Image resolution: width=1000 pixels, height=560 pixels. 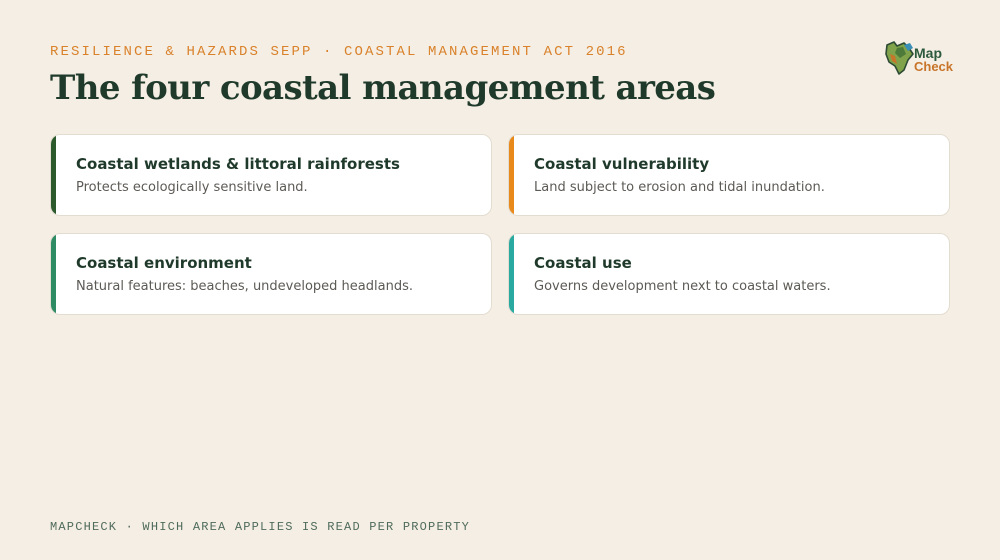 What do you see at coordinates (622, 164) in the screenshot?
I see `card-title: Coastal vulnerability` at bounding box center [622, 164].